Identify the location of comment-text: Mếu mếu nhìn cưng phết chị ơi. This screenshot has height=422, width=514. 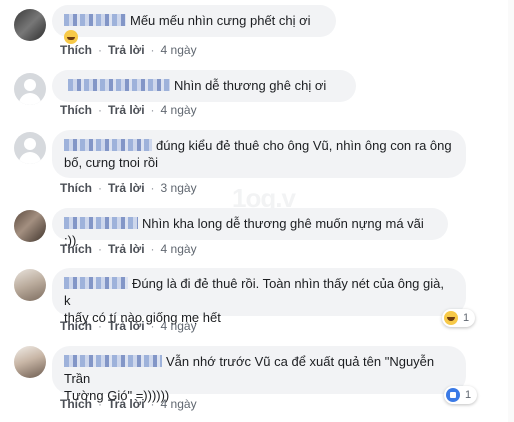
(220, 20).